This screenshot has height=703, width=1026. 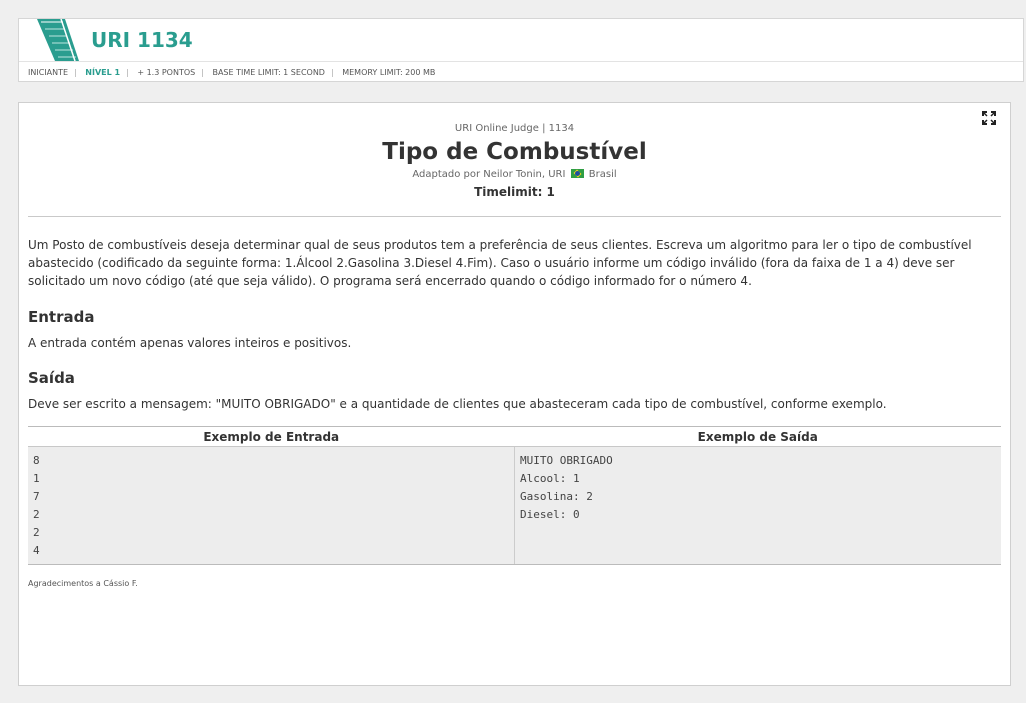 What do you see at coordinates (48, 72) in the screenshot?
I see `category-label: INICIANTE` at bounding box center [48, 72].